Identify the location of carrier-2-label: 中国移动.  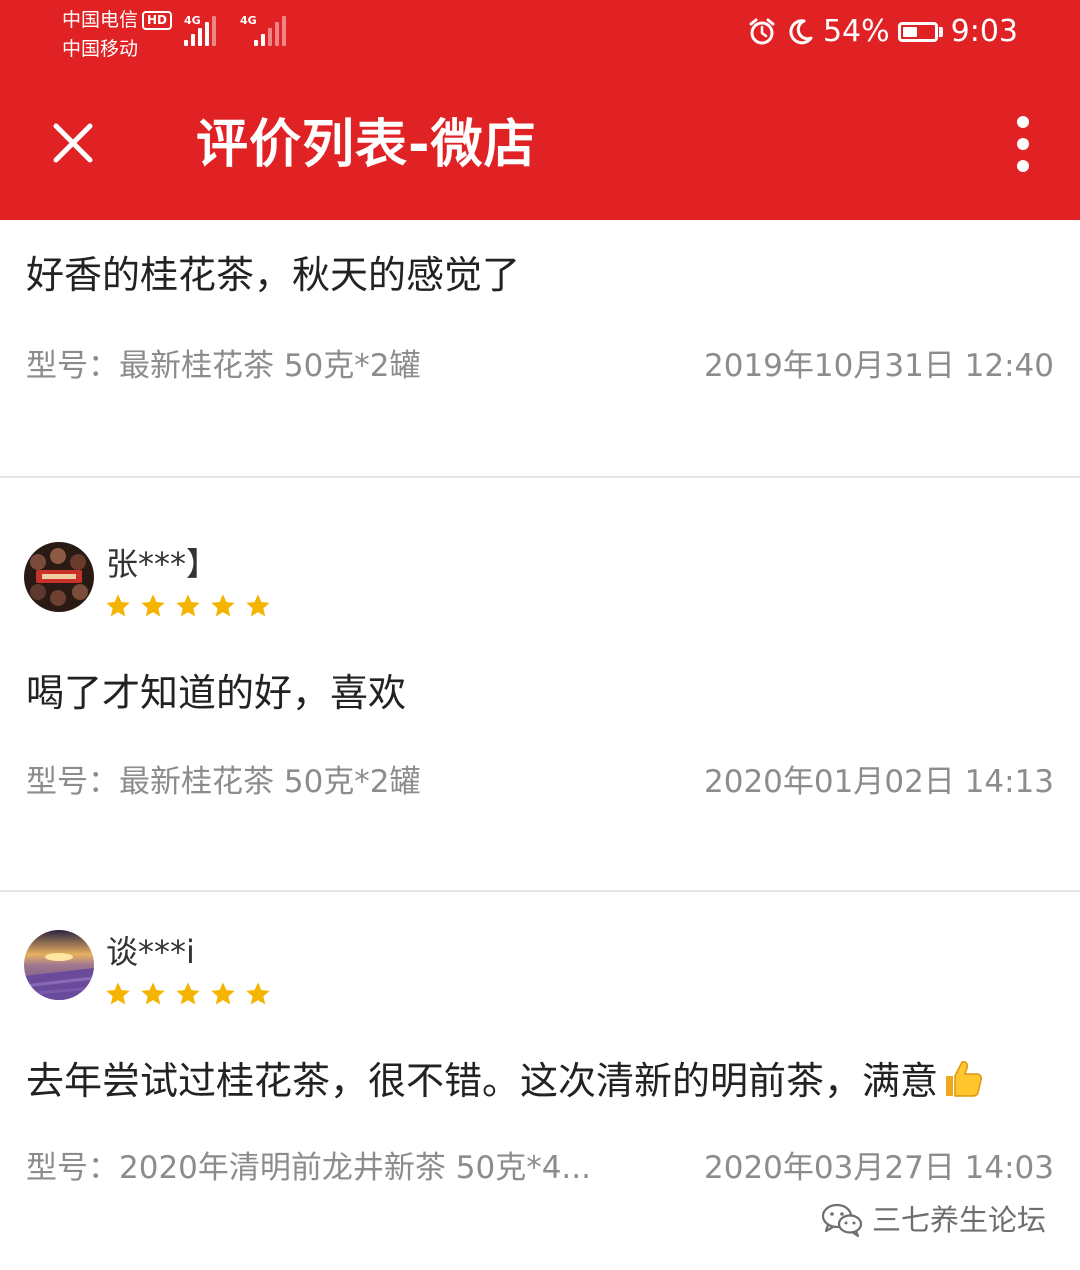
(100, 49).